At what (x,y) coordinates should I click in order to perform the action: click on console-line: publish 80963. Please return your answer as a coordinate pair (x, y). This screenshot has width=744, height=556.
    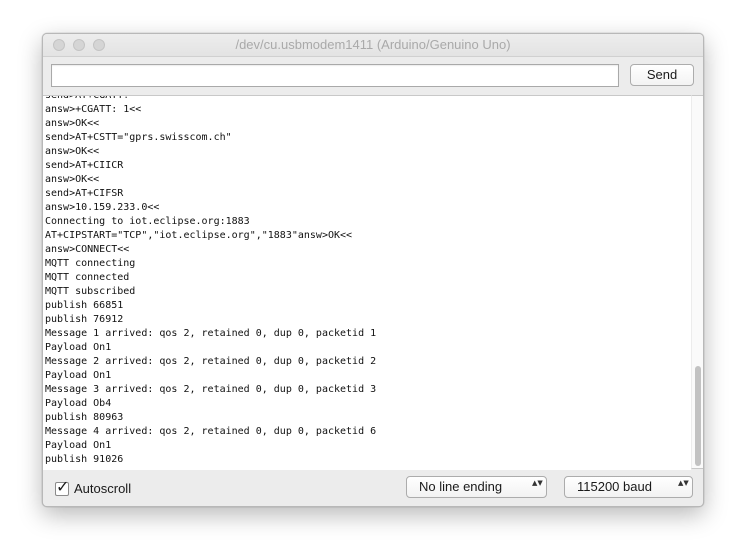
    Looking at the image, I should click on (84, 417).